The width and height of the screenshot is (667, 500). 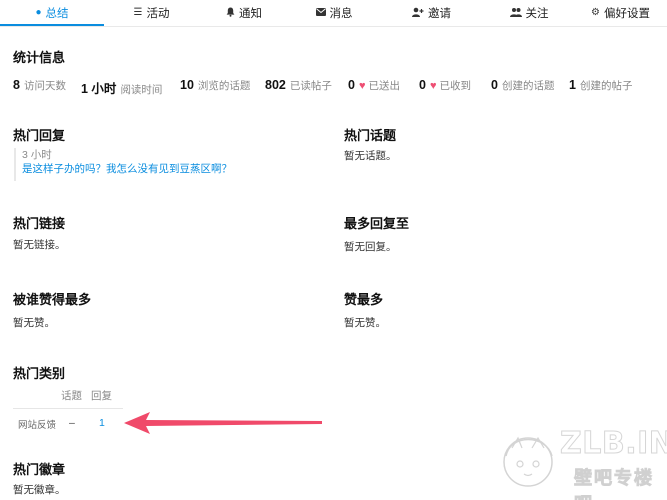 I want to click on gear-icon: ⚙, so click(x=595, y=12).